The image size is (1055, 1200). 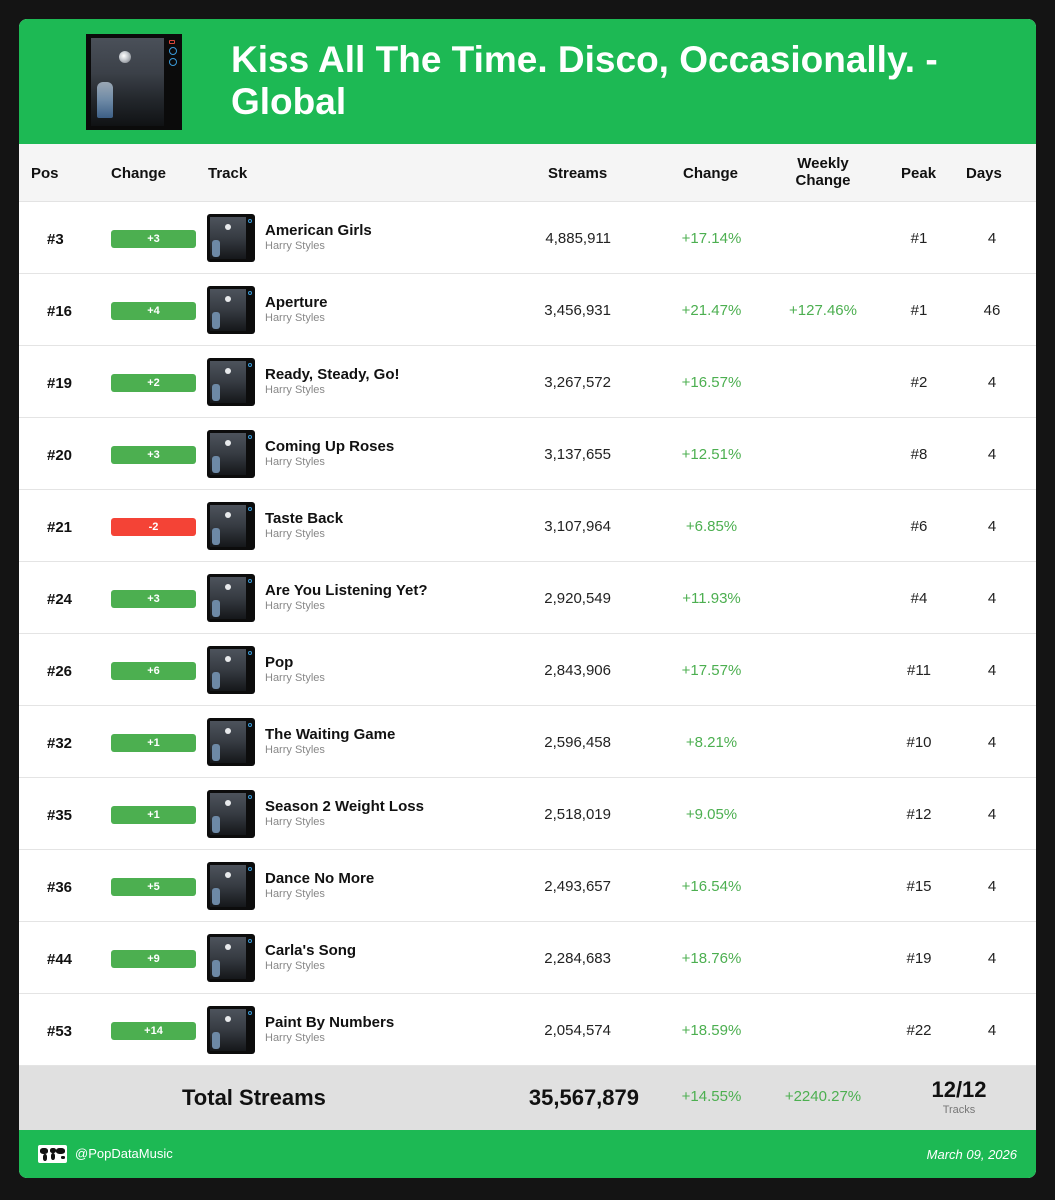 I want to click on peak-position: #8, so click(x=919, y=454).